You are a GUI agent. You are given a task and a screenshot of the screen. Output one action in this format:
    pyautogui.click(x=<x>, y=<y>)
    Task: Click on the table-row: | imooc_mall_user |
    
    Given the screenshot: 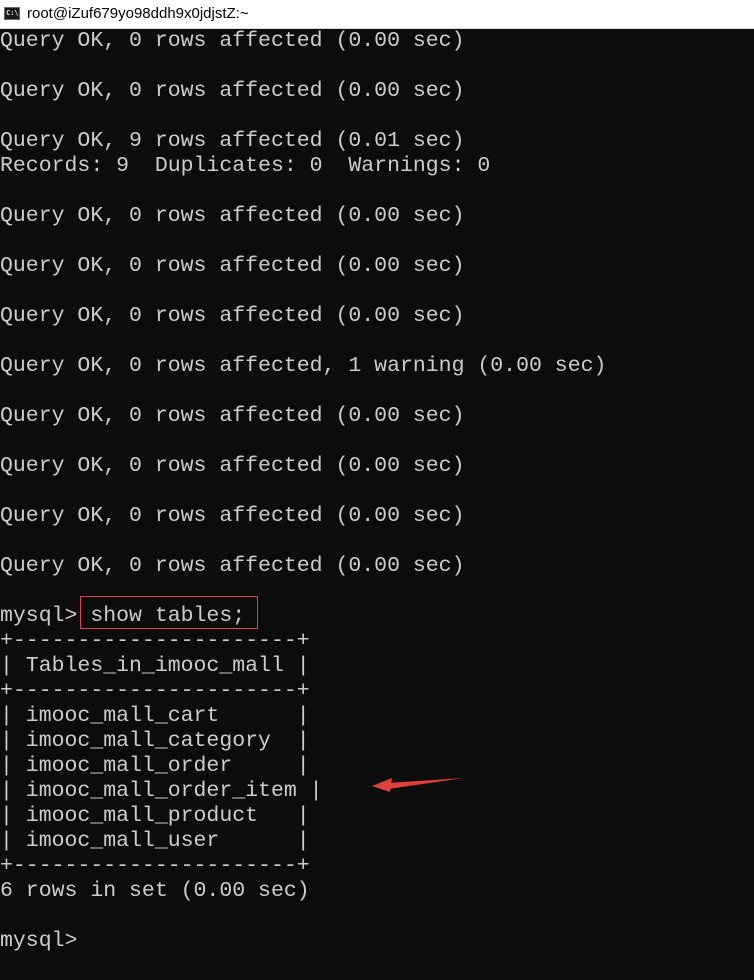 What is the action you would take?
    pyautogui.click(x=155, y=841)
    